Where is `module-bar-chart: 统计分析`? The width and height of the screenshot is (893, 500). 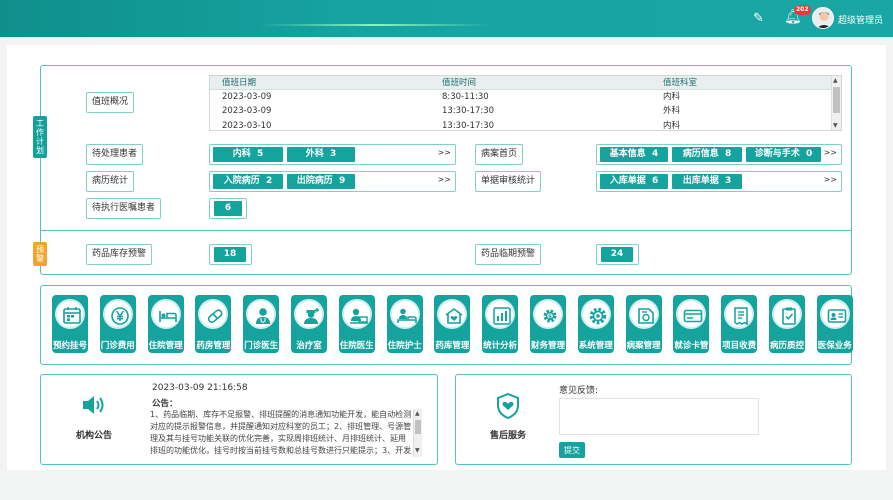
module-bar-chart: 统计分析 is located at coordinates (500, 324).